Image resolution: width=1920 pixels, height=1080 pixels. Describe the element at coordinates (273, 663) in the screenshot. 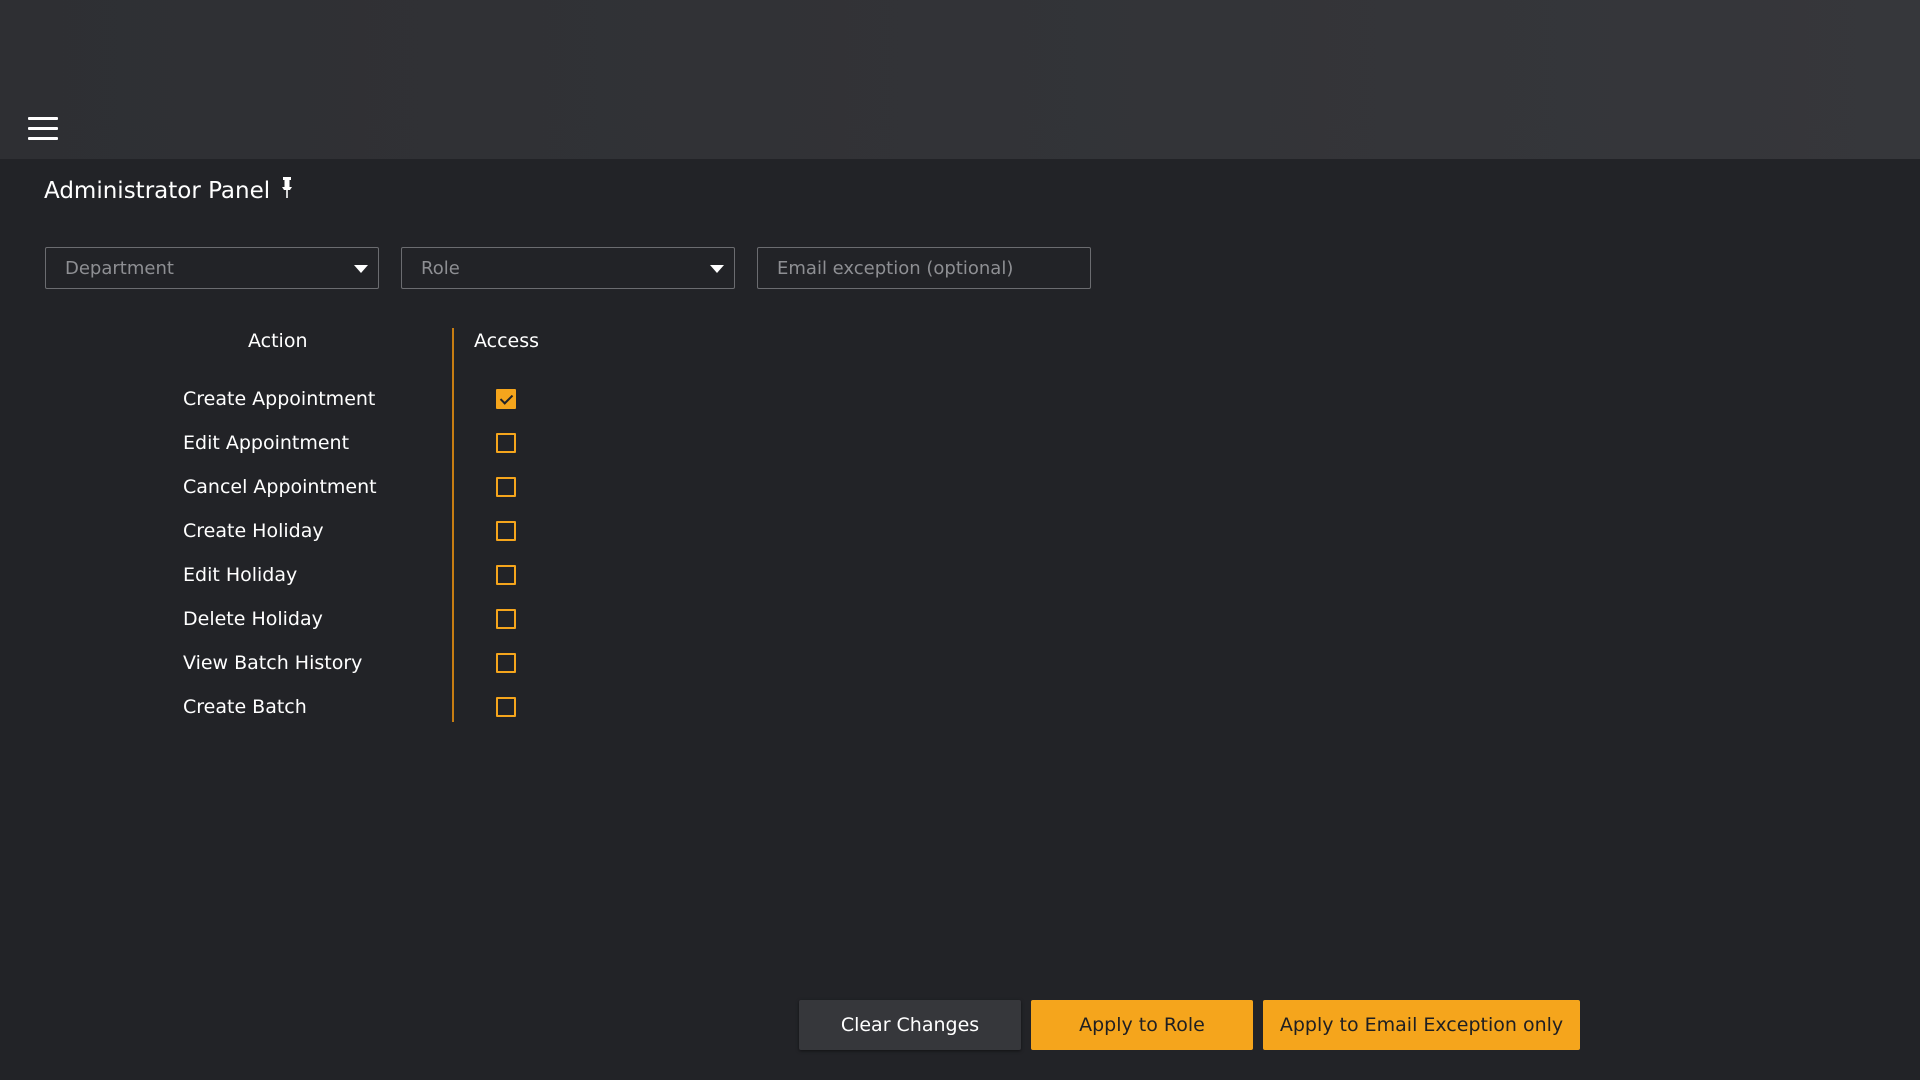

I see `action-label: View Batch History` at that location.